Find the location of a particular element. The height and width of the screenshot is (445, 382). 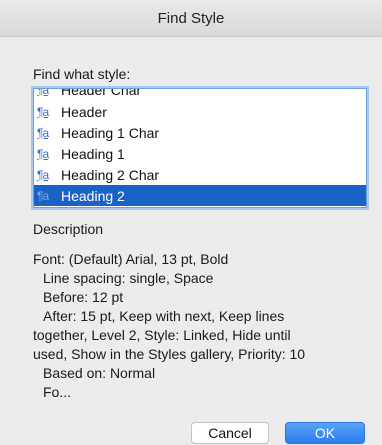

list-item-header-char: ¶a Header Char is located at coordinates (200, 94).